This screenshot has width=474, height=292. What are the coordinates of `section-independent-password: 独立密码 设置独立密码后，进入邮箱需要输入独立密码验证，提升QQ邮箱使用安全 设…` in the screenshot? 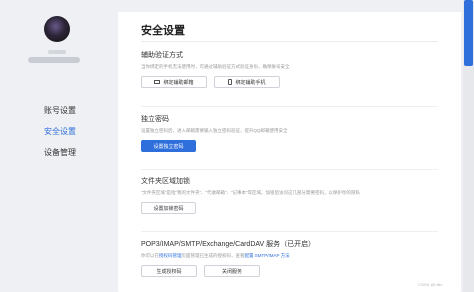 It's located at (289, 133).